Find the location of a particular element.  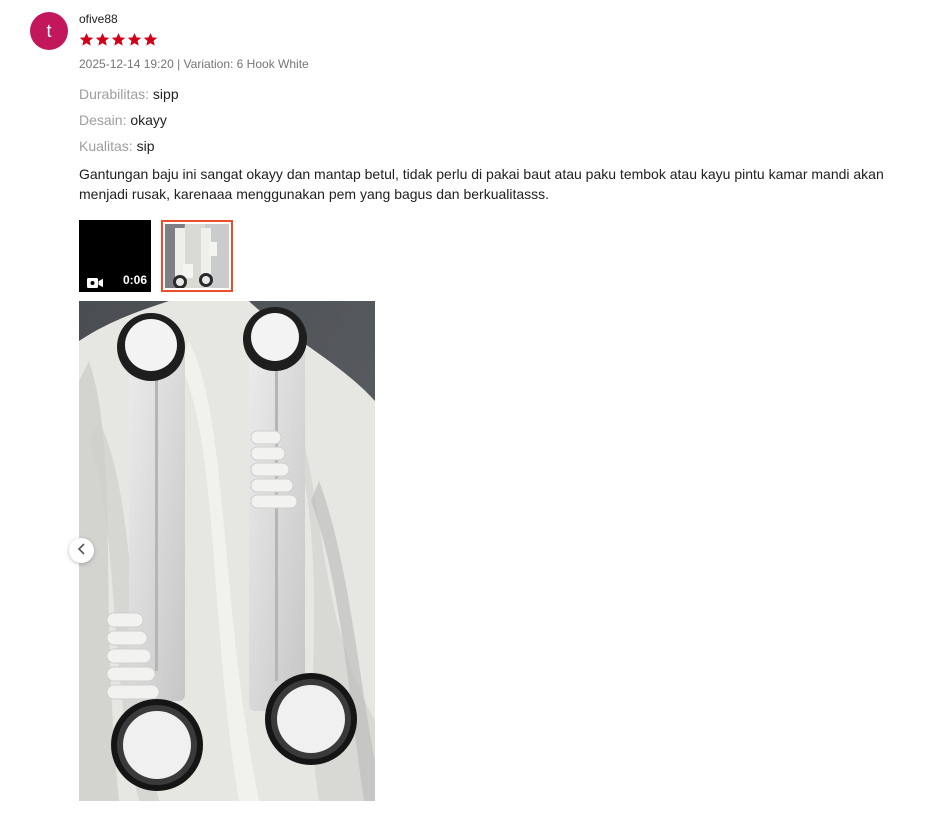

attribute-label: Durabilitas: is located at coordinates (114, 94).